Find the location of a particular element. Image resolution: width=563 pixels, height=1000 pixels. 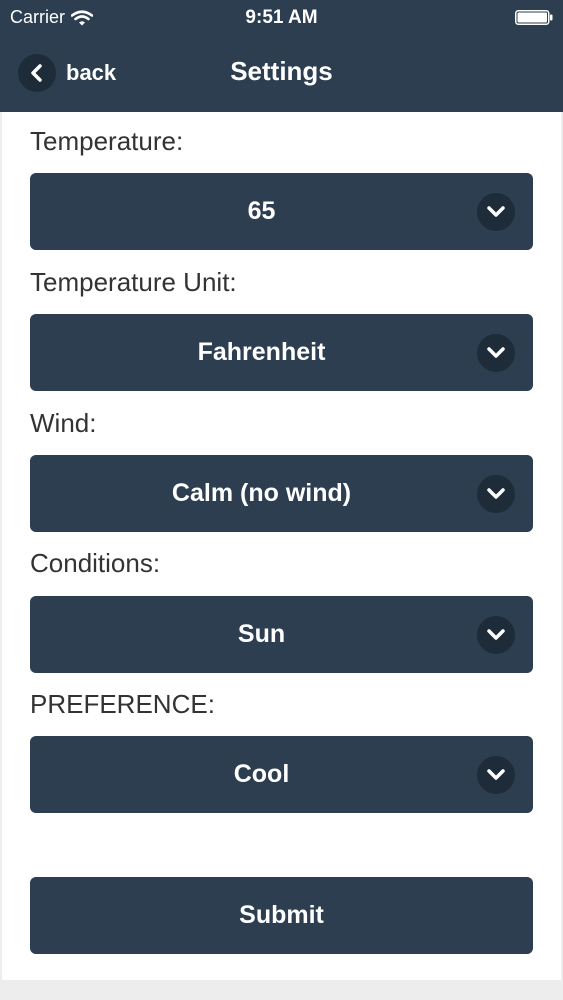

conditions-select: Sun is located at coordinates (281, 634).